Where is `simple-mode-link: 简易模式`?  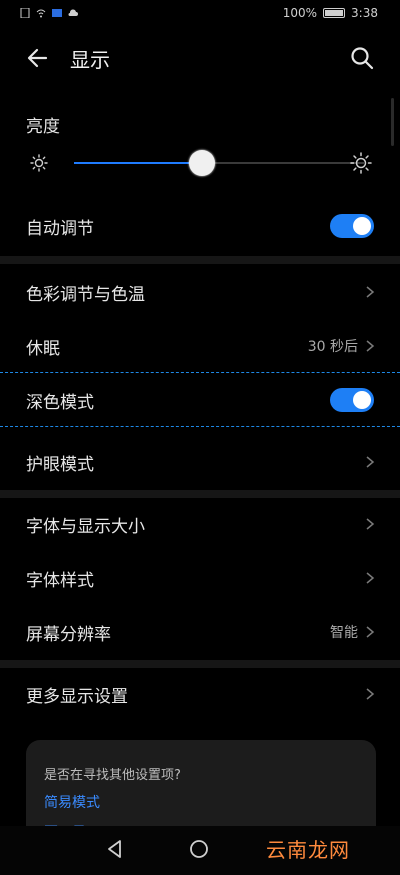
simple-mode-link: 简易模式 is located at coordinates (72, 802).